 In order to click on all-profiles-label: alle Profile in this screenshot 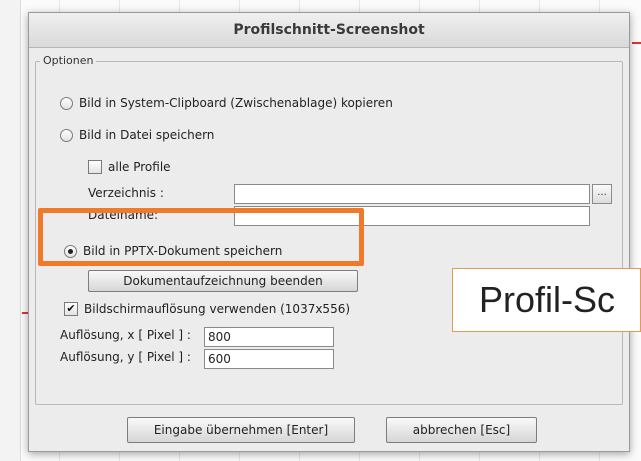, I will do `click(139, 167)`.